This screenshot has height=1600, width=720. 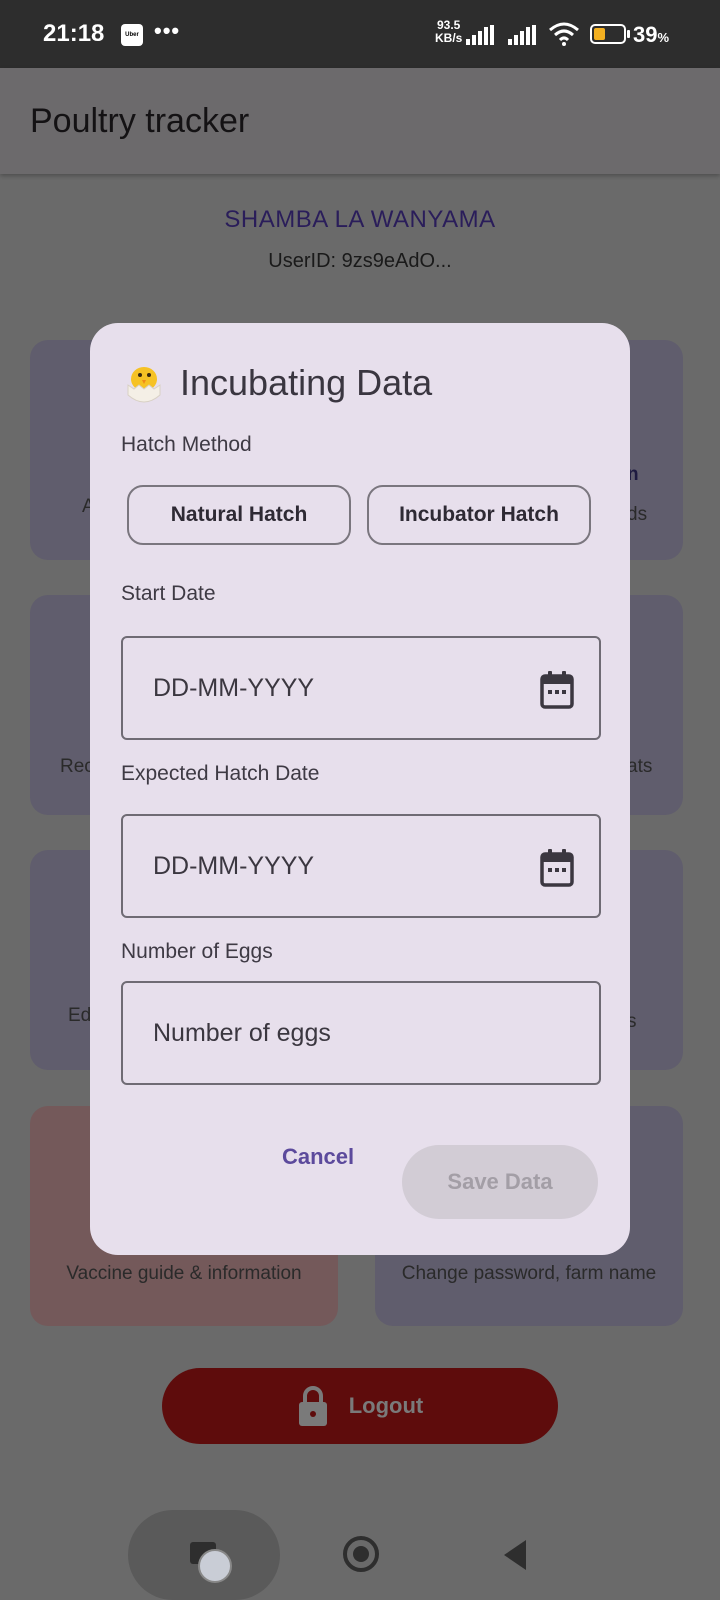 What do you see at coordinates (140, 121) in the screenshot?
I see `page-title: Poultry tracker` at bounding box center [140, 121].